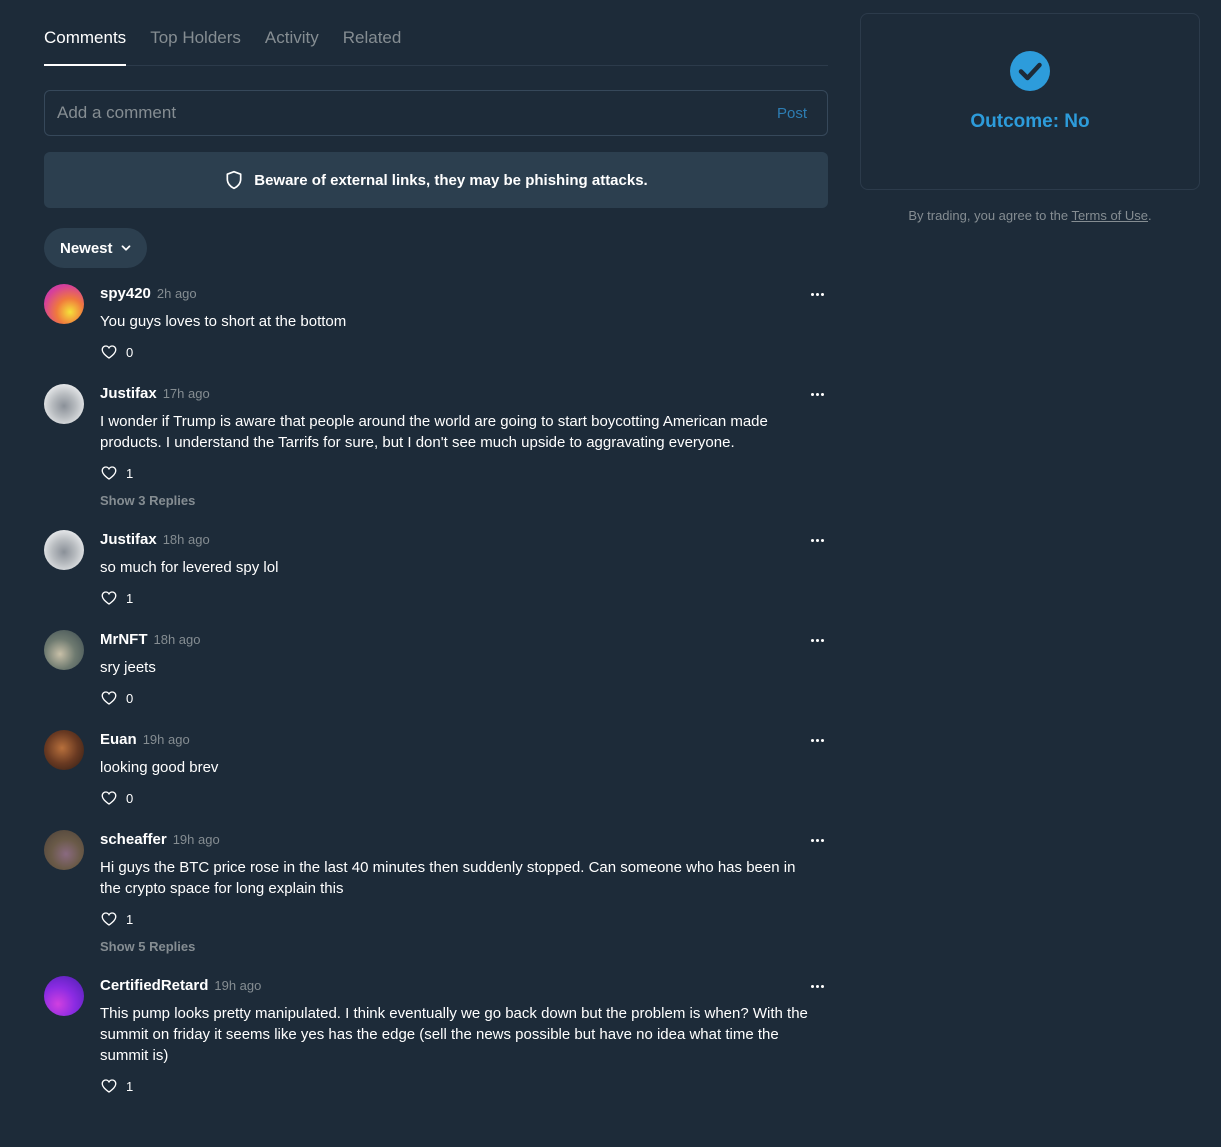 This screenshot has width=1221, height=1147. What do you see at coordinates (464, 394) in the screenshot?
I see `comment-header: Justifax 17h ago` at bounding box center [464, 394].